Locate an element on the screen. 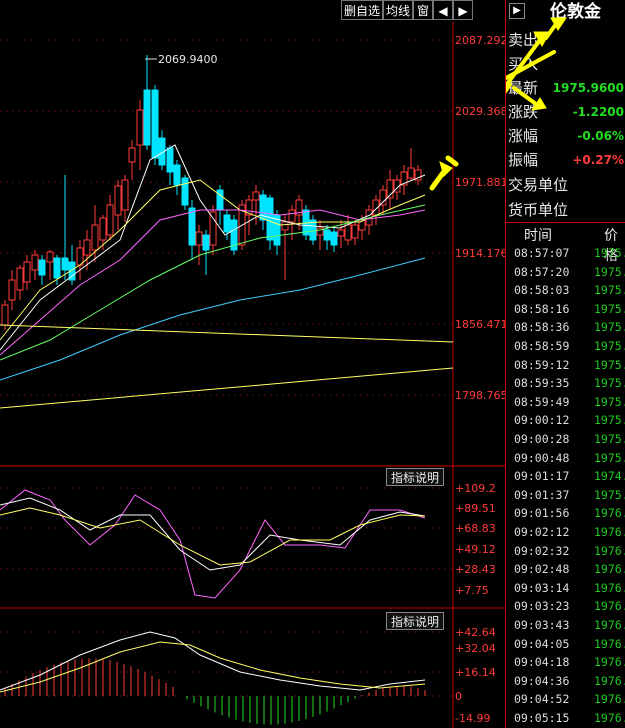 Image resolution: width=625 pixels, height=728 pixels. tick-row: 08:58:16 1975. is located at coordinates (565, 309).